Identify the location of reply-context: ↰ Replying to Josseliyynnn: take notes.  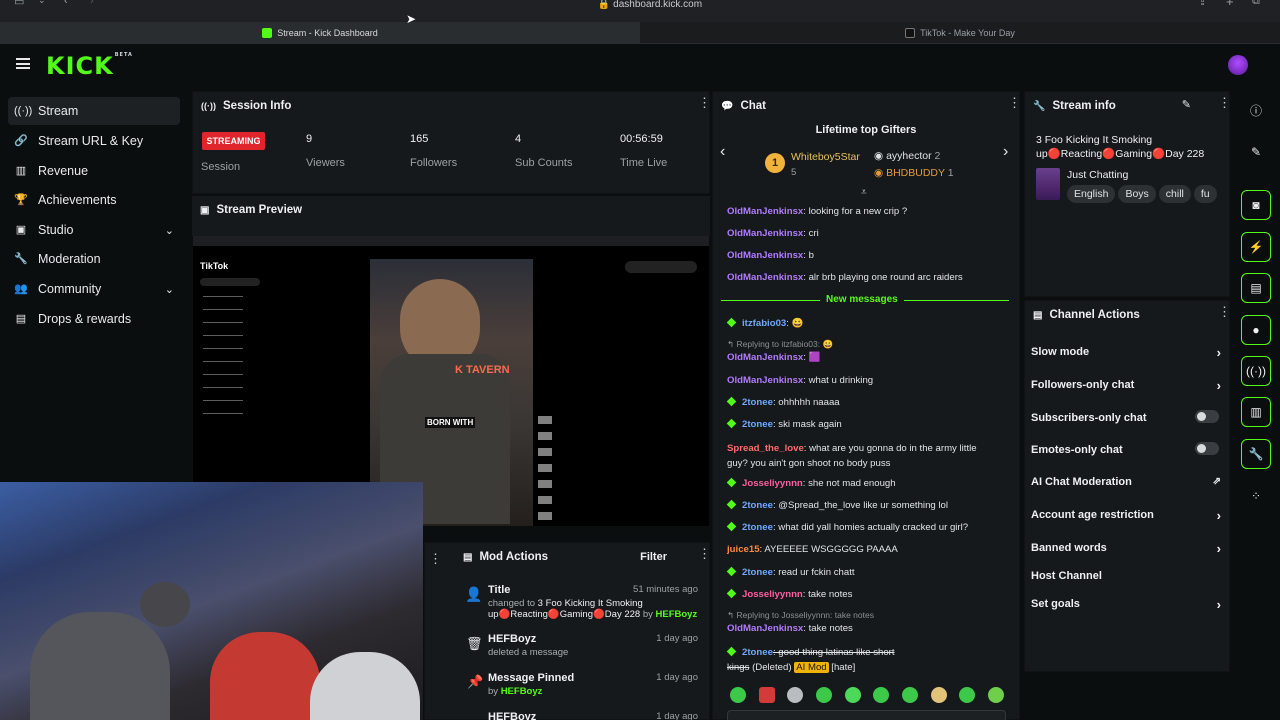
(800, 615).